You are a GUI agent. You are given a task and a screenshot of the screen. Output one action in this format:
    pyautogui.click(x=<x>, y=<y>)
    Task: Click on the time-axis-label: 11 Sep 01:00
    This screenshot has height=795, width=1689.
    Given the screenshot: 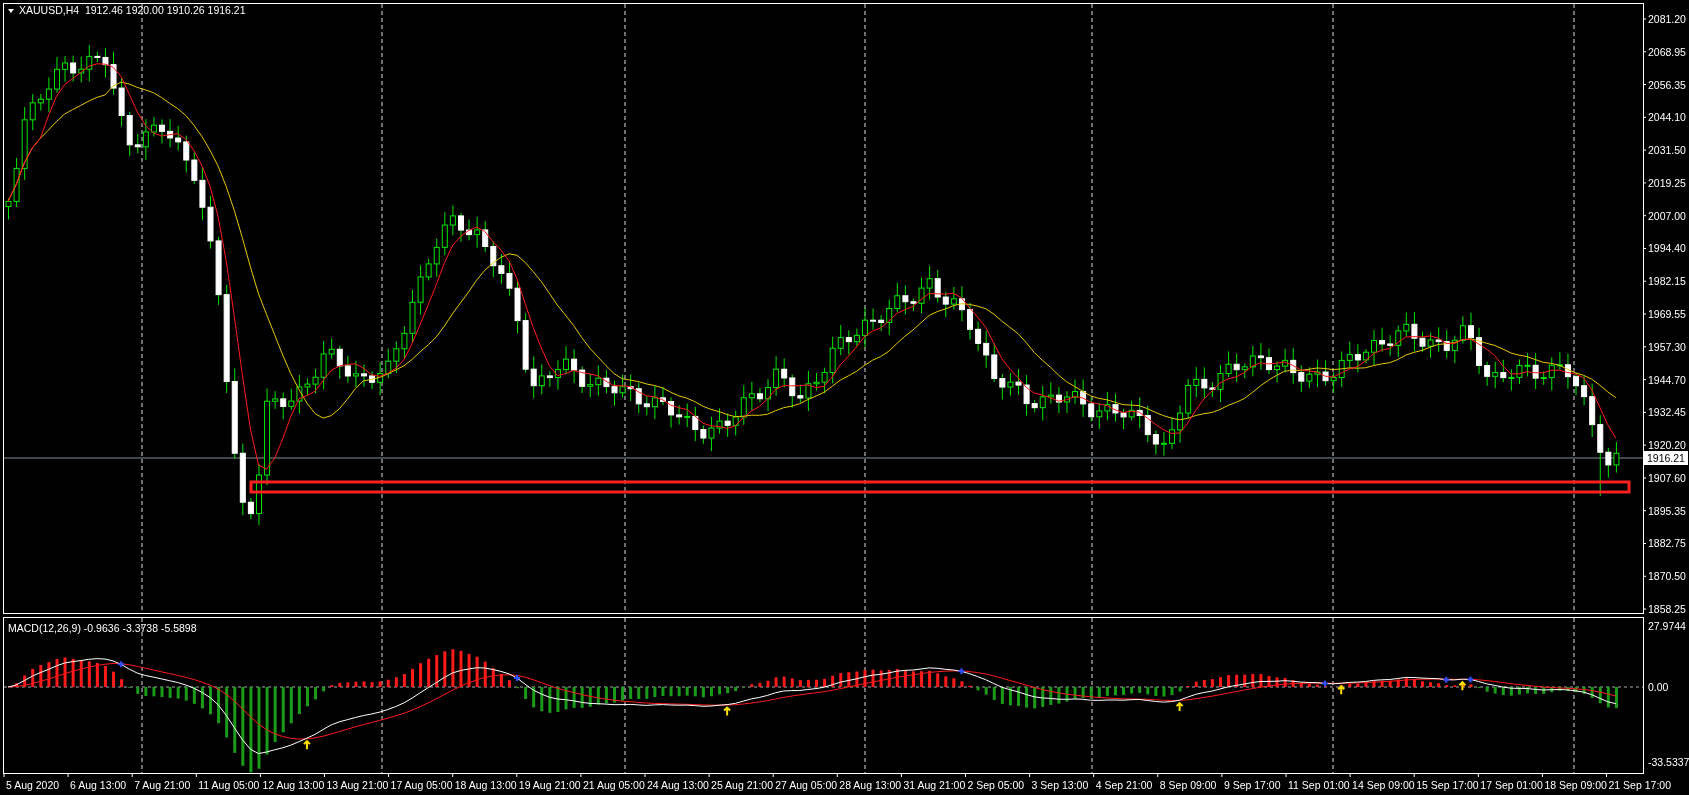 What is the action you would take?
    pyautogui.click(x=1319, y=785)
    